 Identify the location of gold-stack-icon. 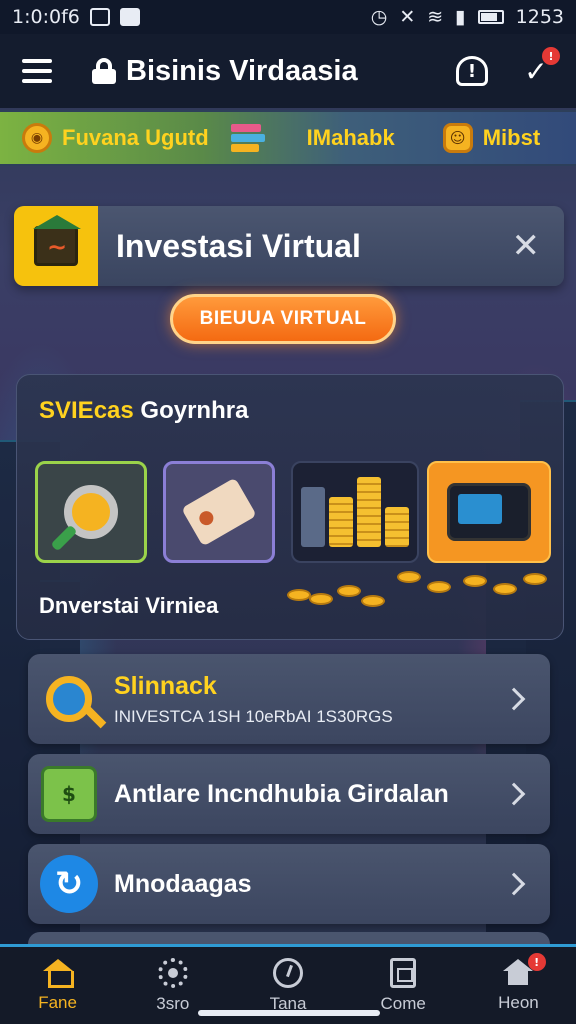
(355, 512).